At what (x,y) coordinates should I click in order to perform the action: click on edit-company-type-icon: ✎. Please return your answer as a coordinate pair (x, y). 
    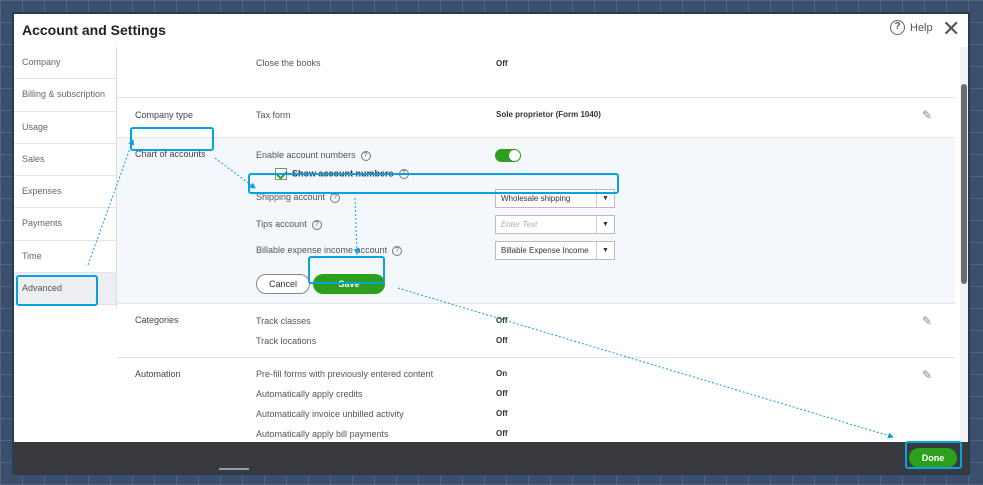
    Looking at the image, I should click on (927, 115).